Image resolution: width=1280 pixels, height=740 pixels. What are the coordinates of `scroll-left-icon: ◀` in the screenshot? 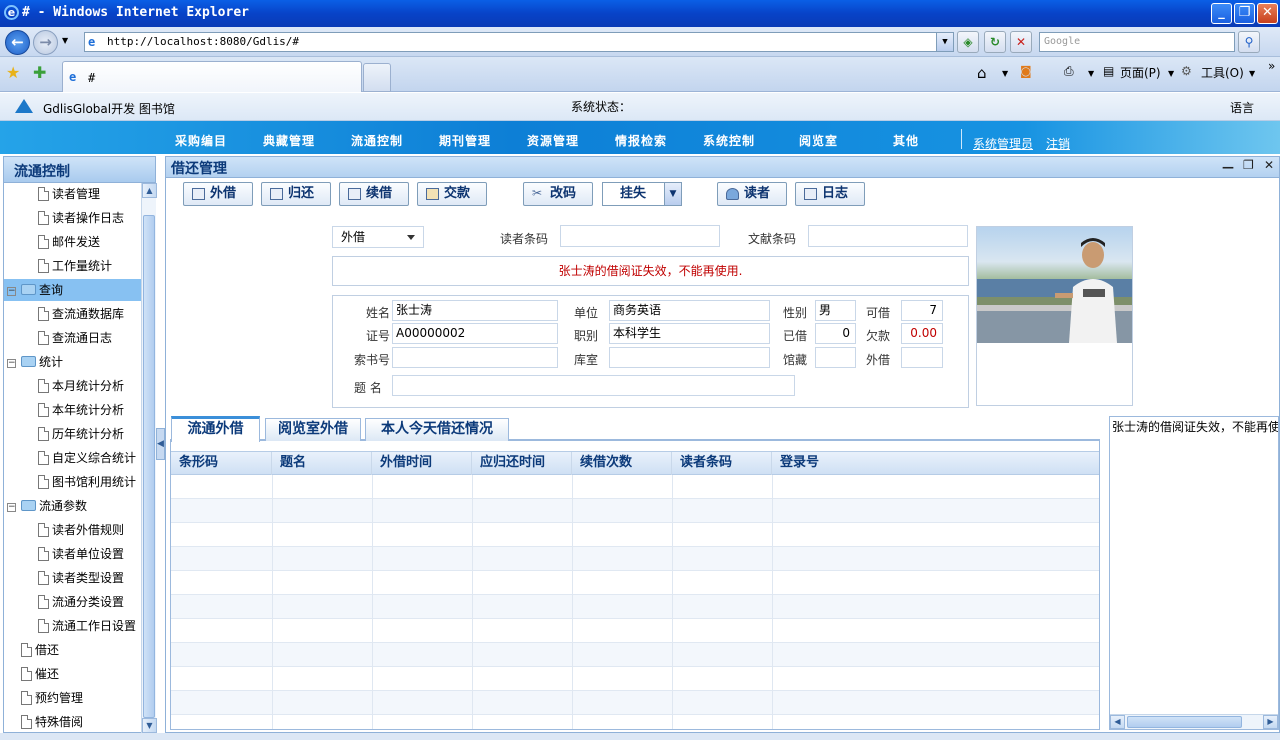 It's located at (1117, 722).